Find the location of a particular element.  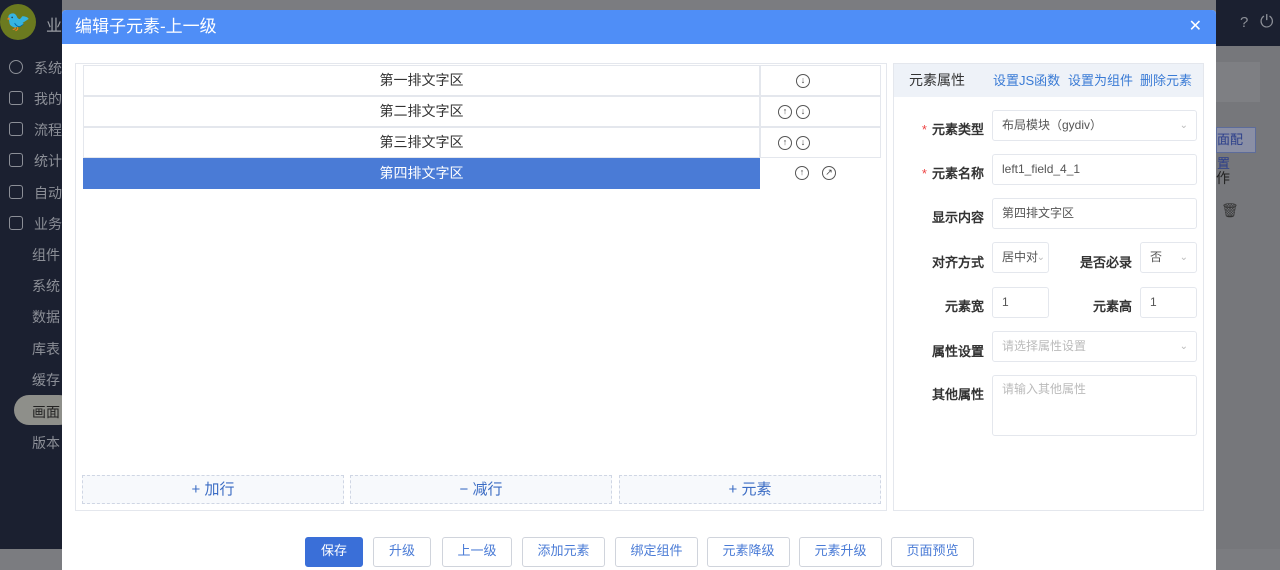

delete-element-link: 删除元素 is located at coordinates (1166, 80).